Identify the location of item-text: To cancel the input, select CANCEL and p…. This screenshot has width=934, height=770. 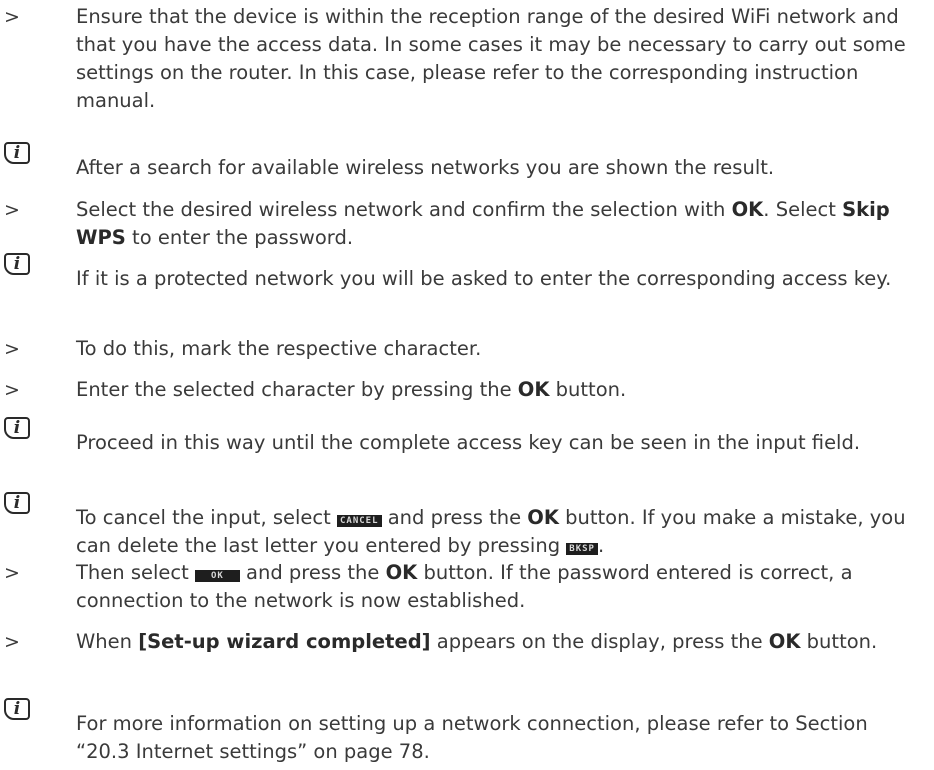
(491, 531).